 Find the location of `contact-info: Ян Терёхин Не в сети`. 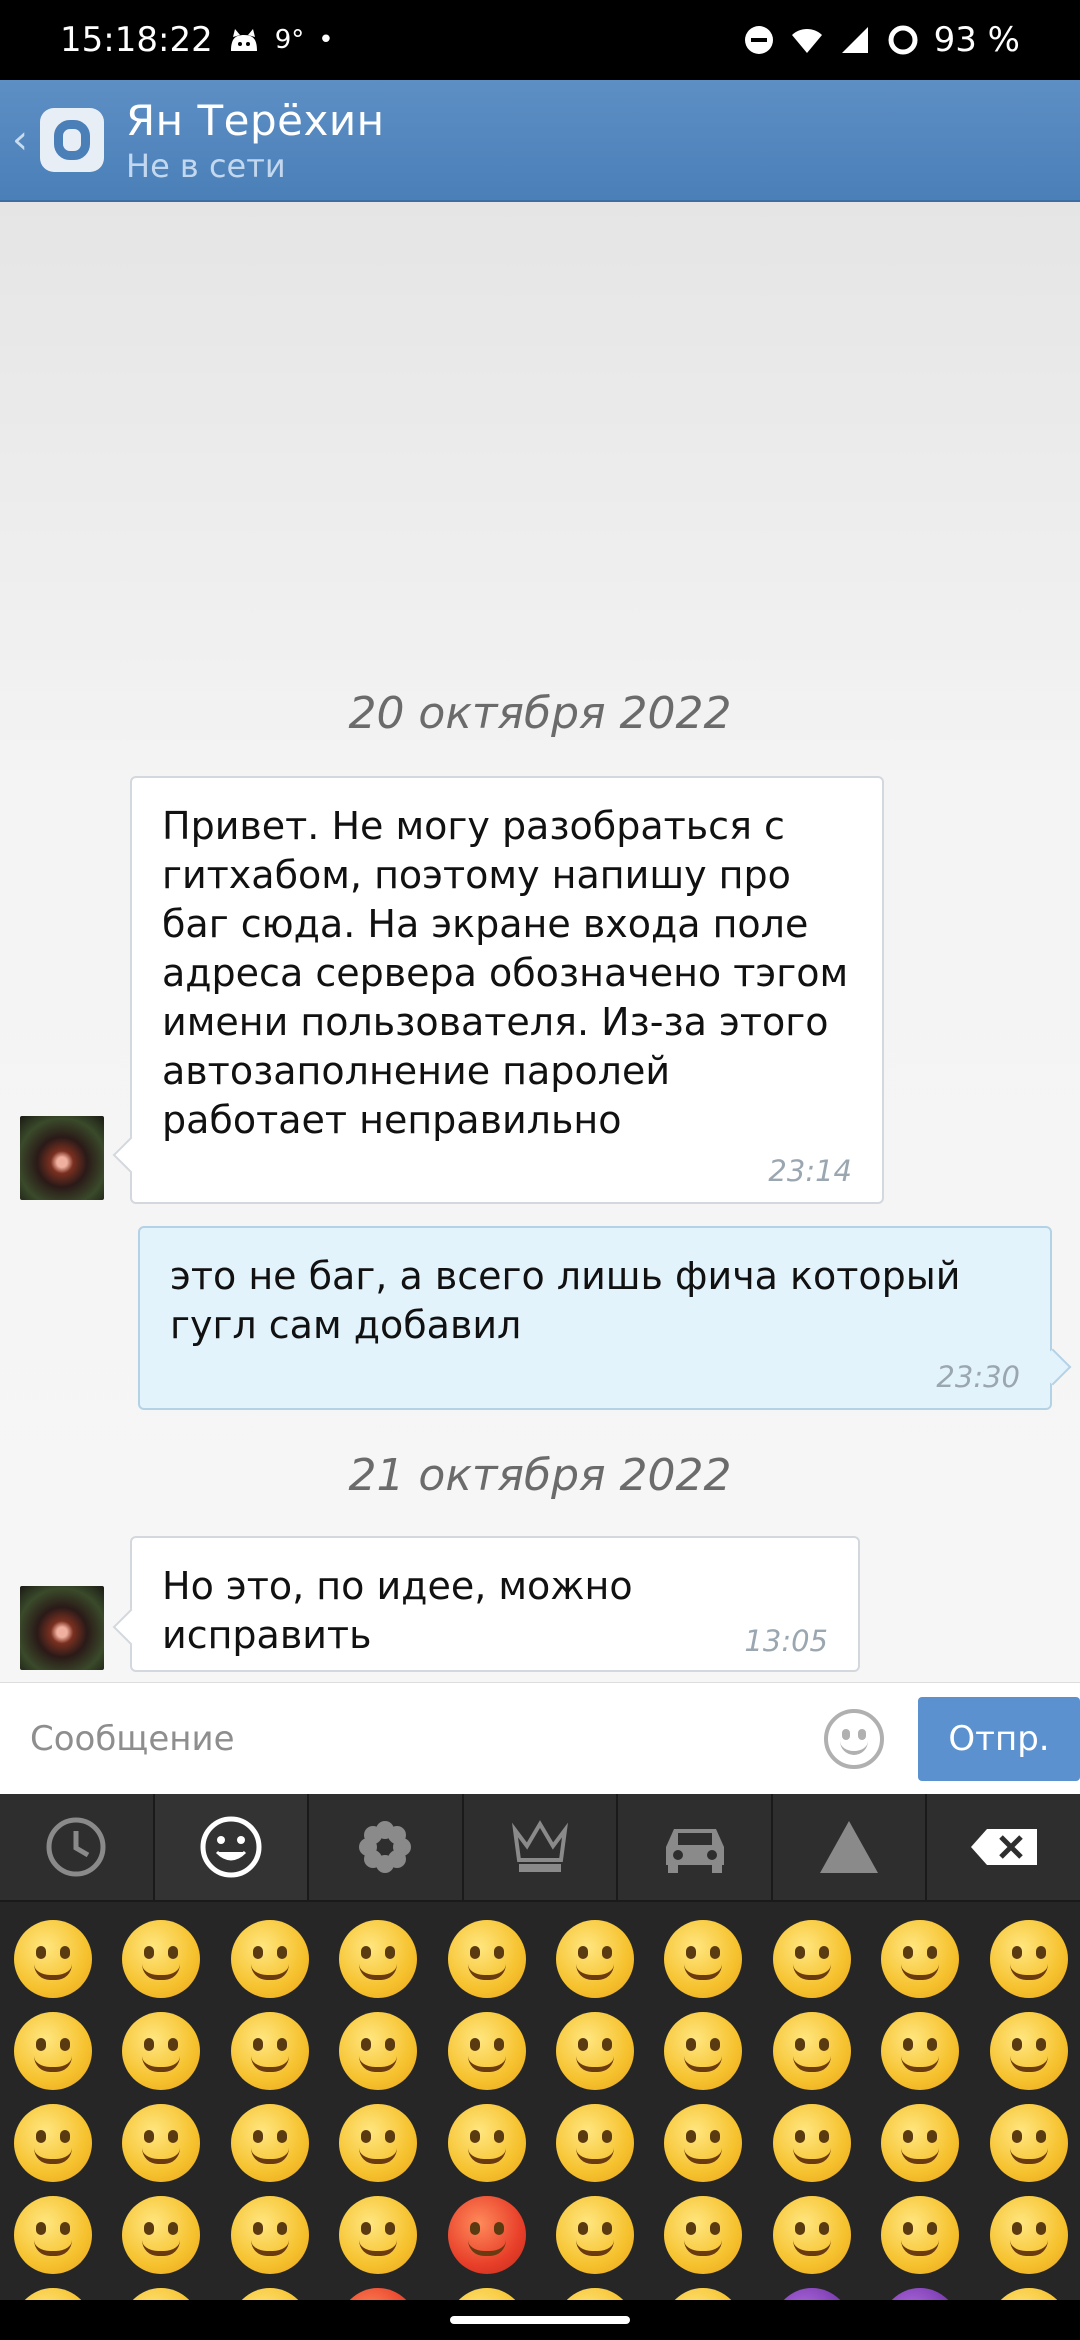

contact-info: Ян Терёхин Не в сети is located at coordinates (255, 140).